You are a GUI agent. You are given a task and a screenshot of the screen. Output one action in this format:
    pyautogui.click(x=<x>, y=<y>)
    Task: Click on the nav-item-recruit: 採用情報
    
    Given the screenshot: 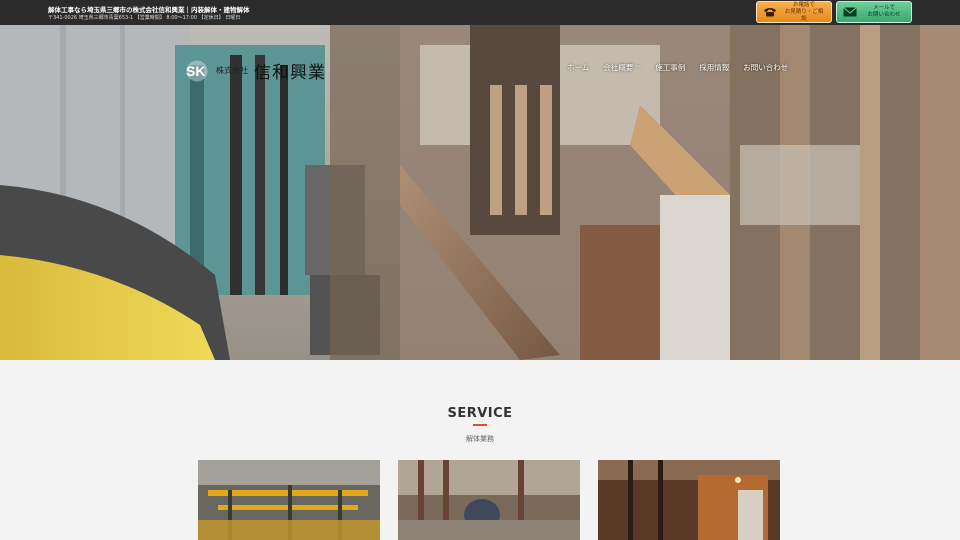 What is the action you would take?
    pyautogui.click(x=714, y=67)
    